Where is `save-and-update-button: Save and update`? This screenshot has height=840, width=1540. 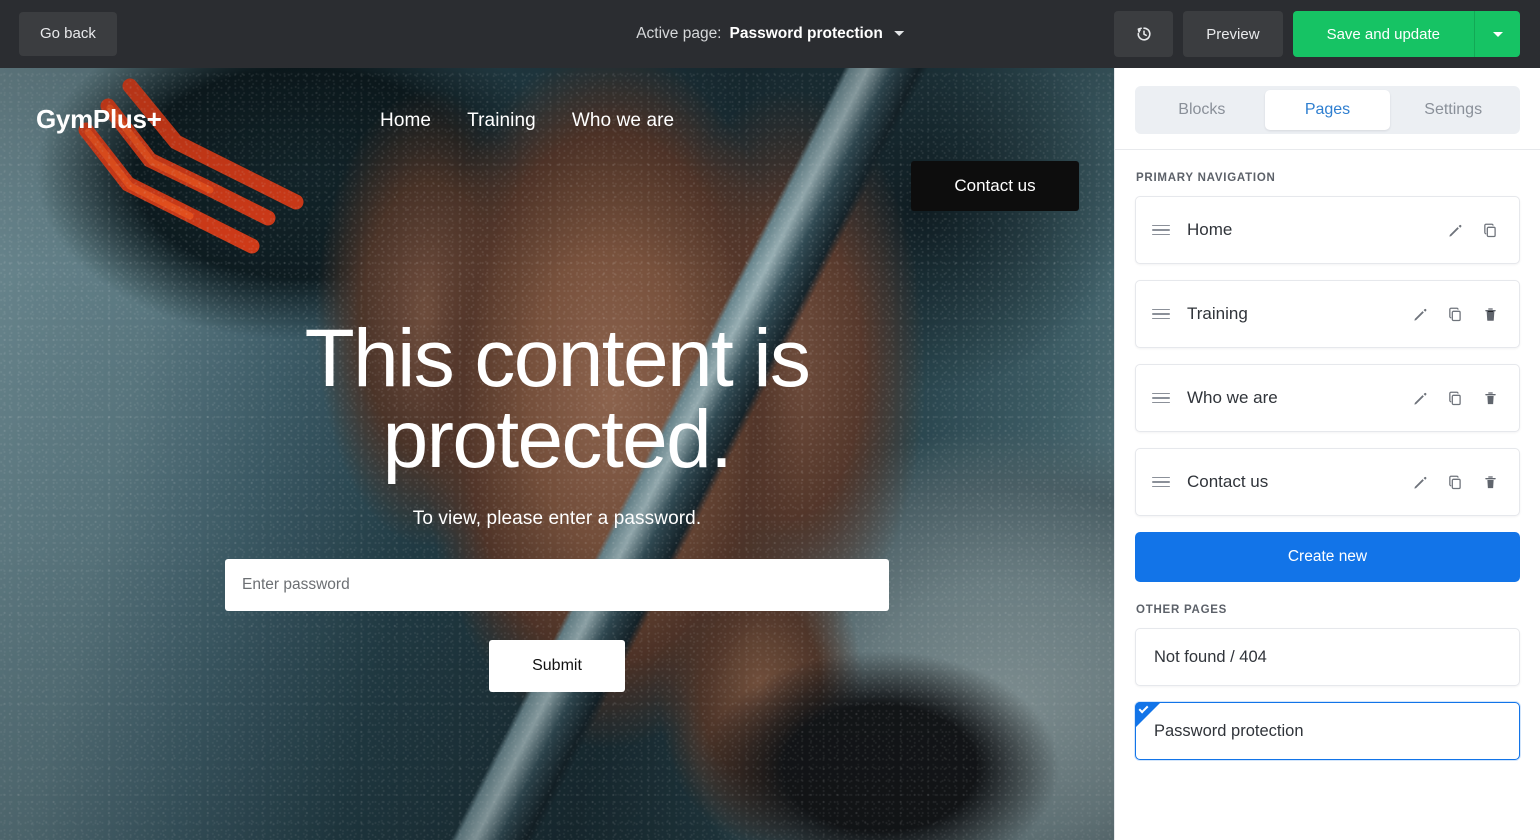
save-and-update-button: Save and update is located at coordinates (1383, 34).